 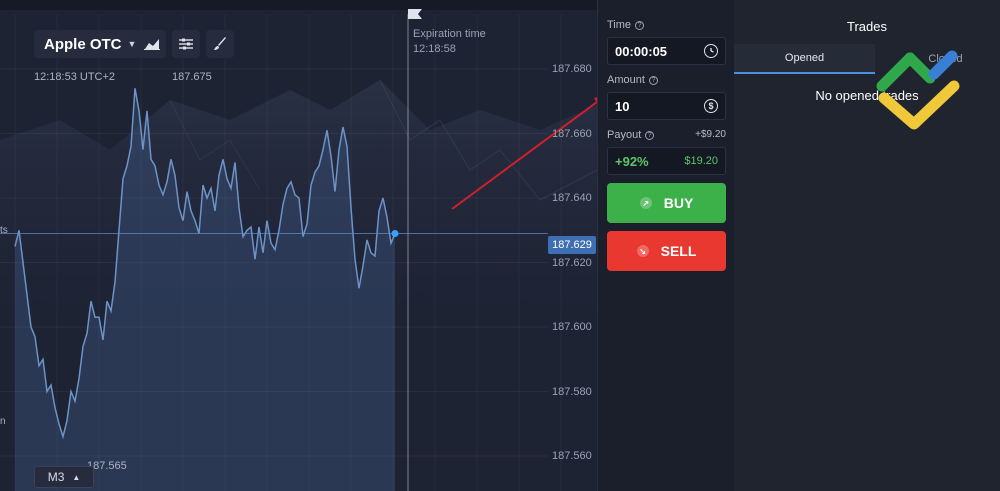 I want to click on clock-icon, so click(x=711, y=51).